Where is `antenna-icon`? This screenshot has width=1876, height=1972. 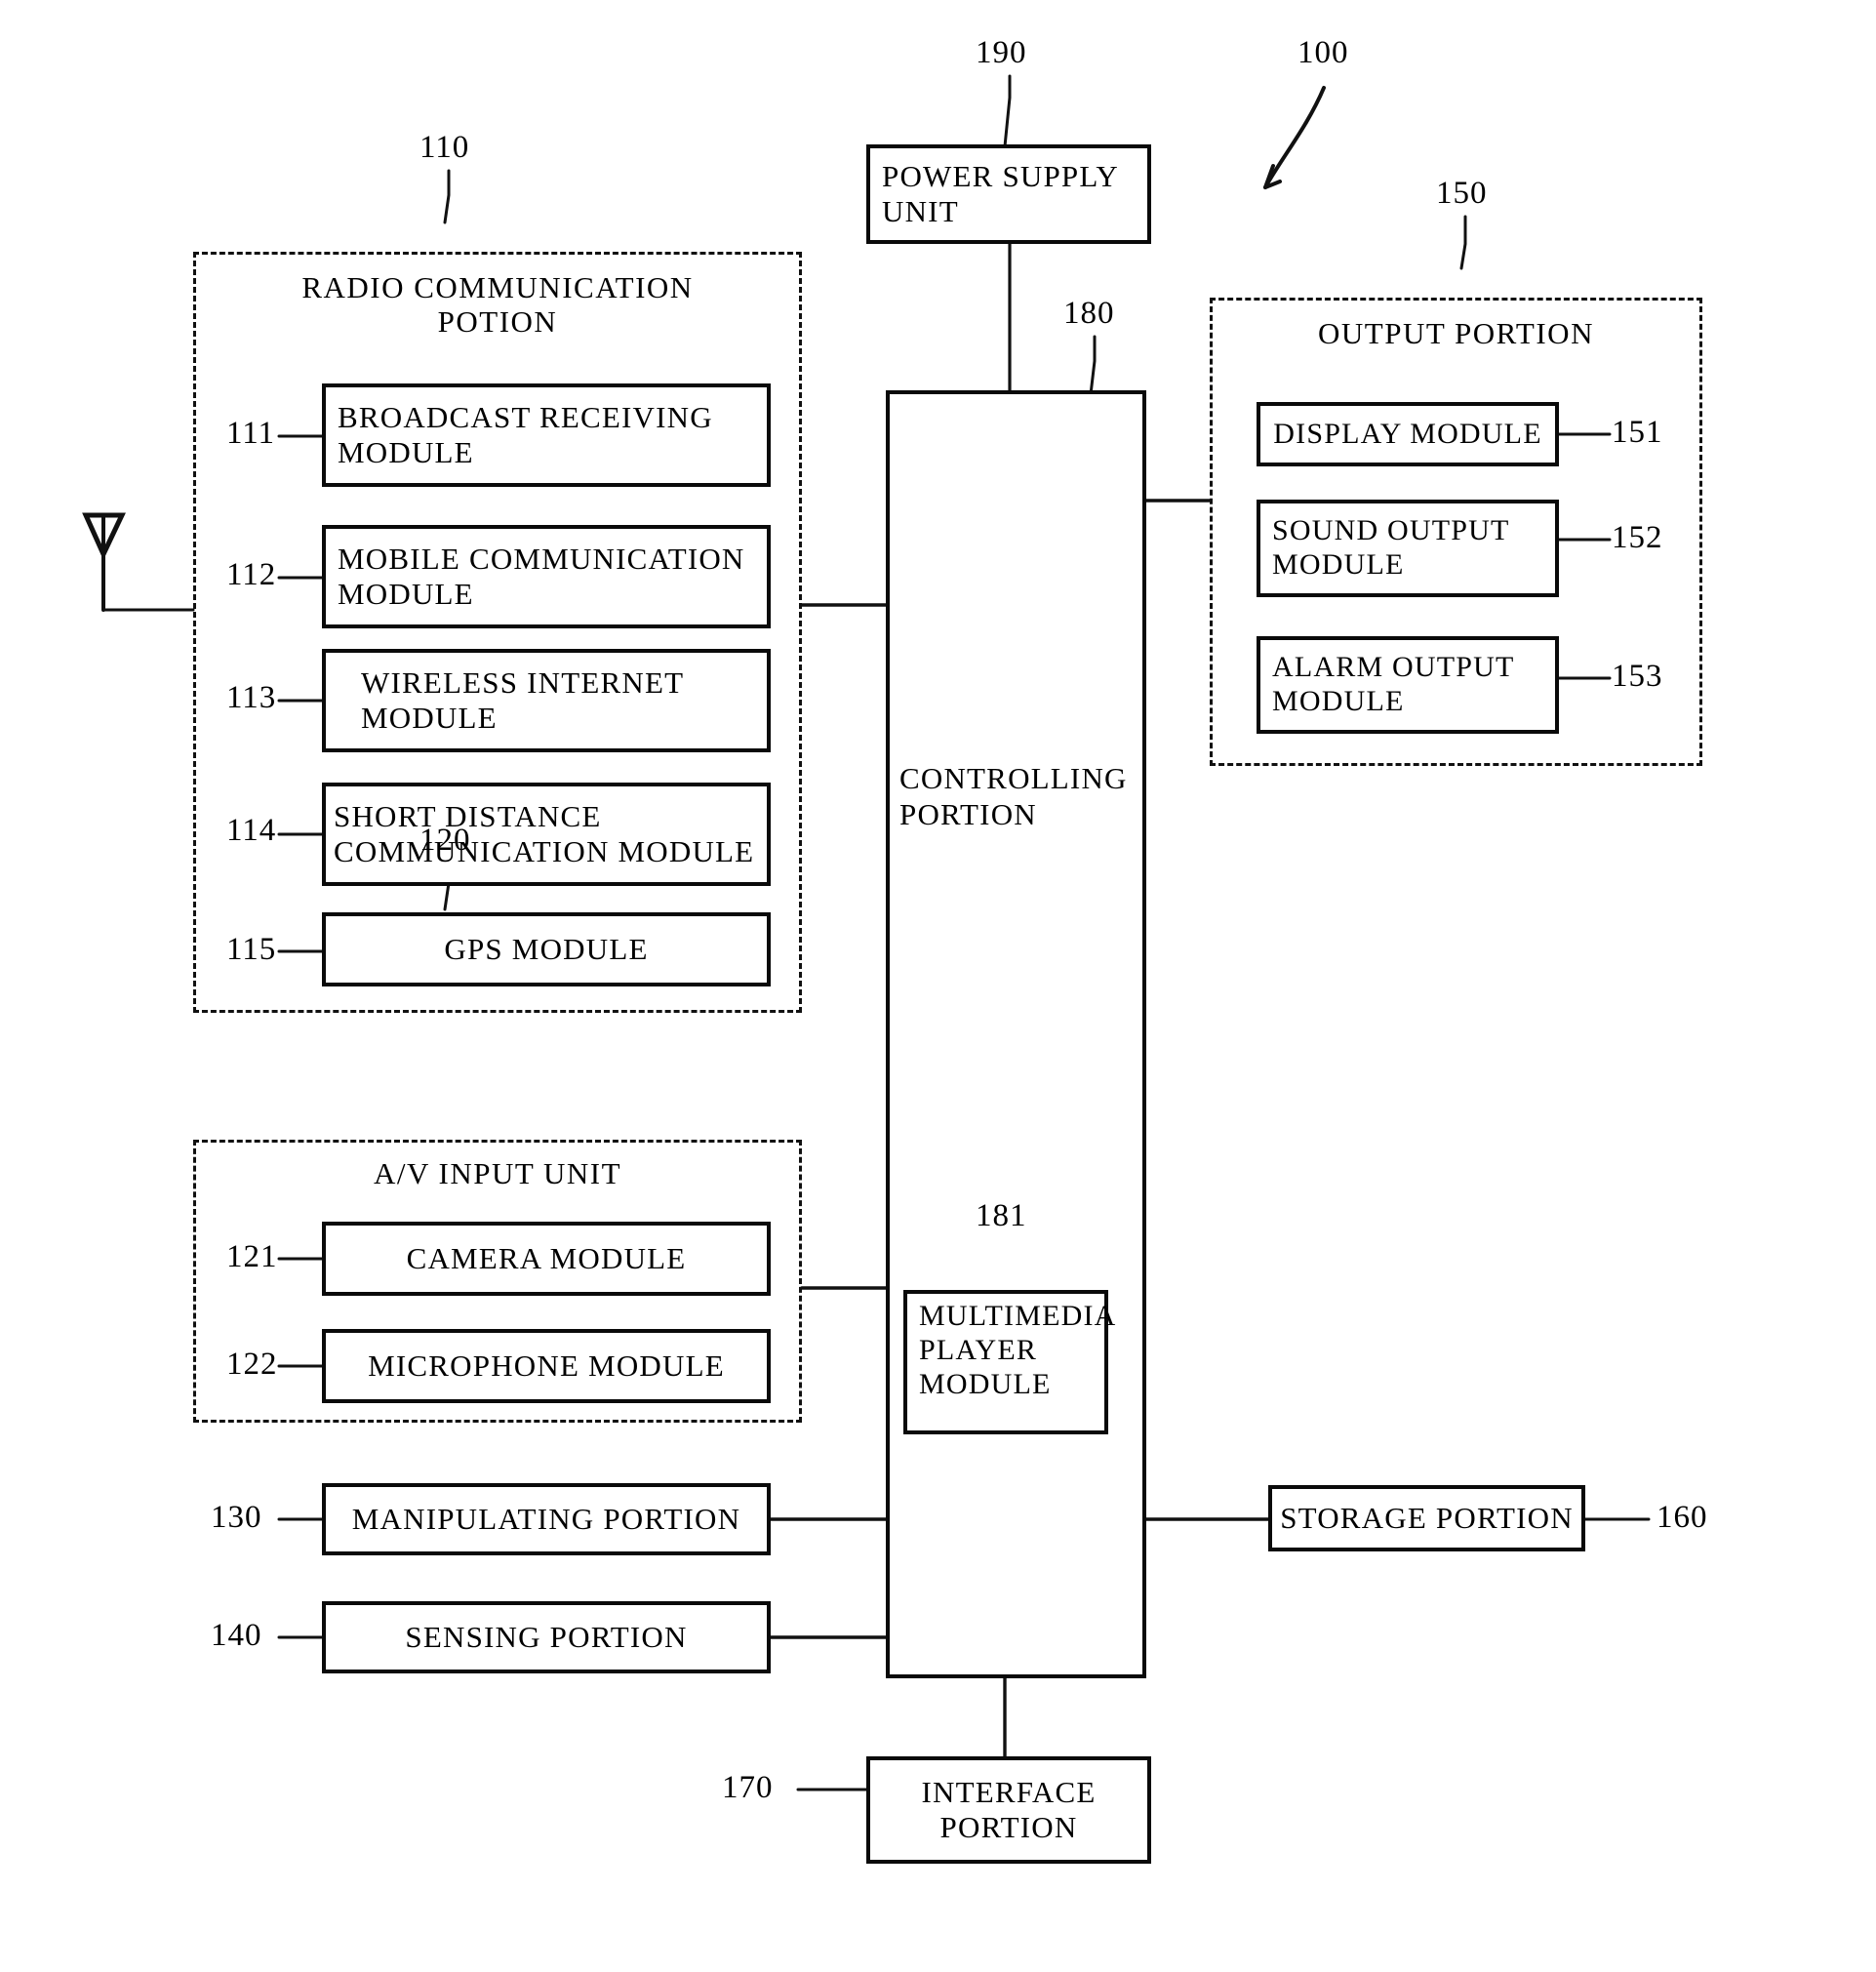
antenna-icon is located at coordinates (105, 561).